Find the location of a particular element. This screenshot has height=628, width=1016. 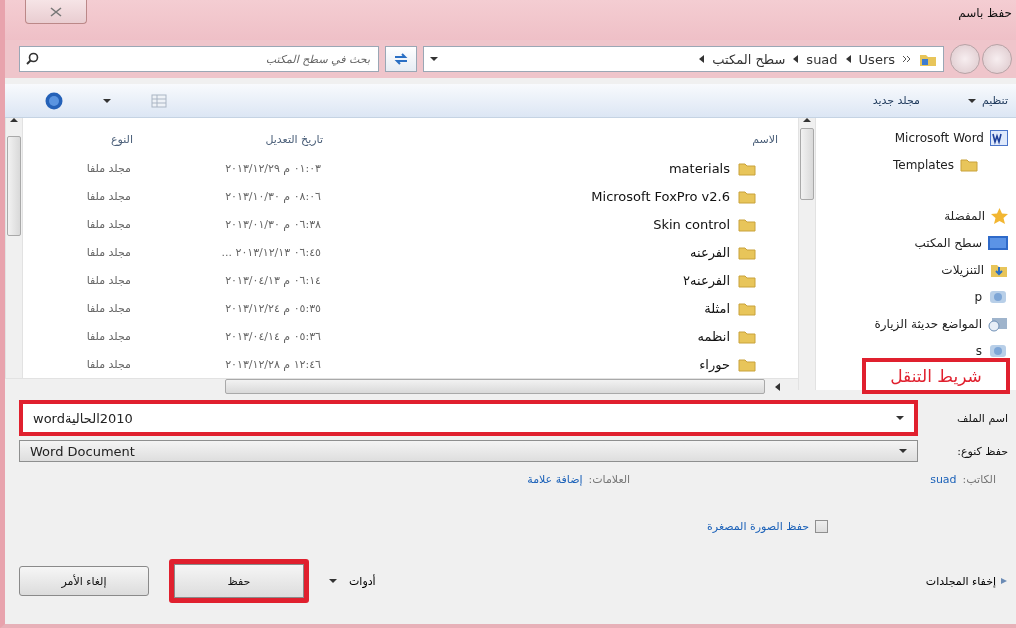

file-type-dropdown: Word Document is located at coordinates (468, 451).